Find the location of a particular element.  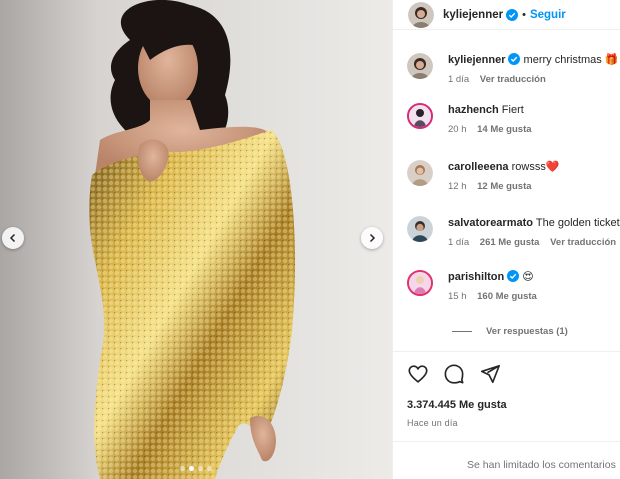

caption-time: 1 día is located at coordinates (458, 79).